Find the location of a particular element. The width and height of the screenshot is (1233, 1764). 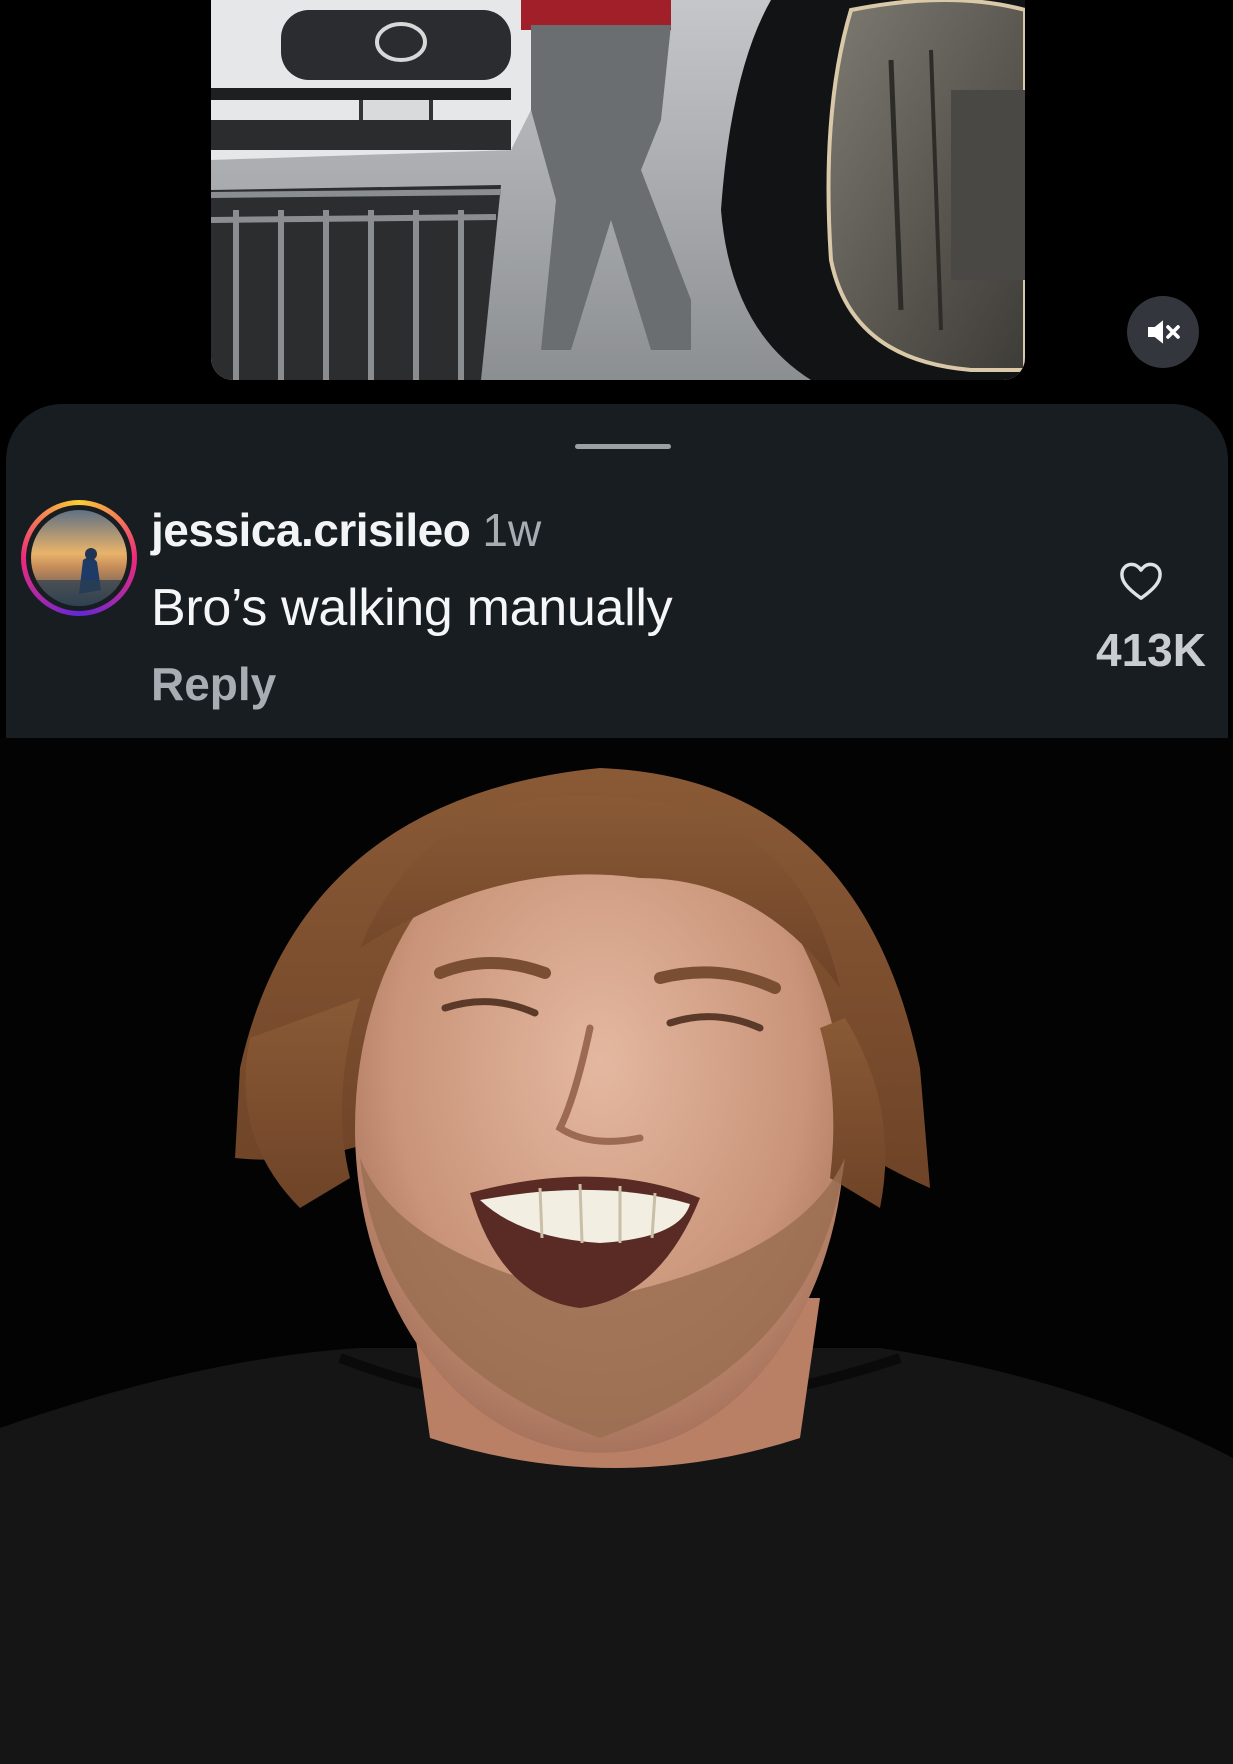

avatar-image is located at coordinates (79, 558).